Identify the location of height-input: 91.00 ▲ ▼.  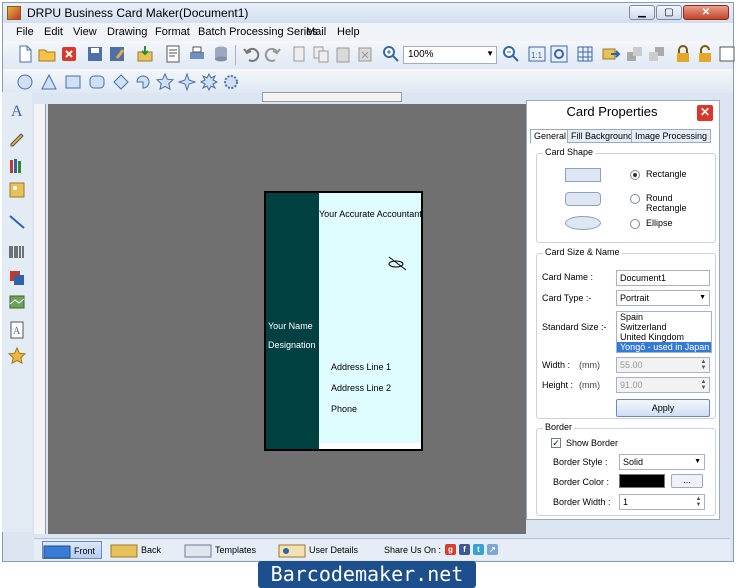
(663, 385).